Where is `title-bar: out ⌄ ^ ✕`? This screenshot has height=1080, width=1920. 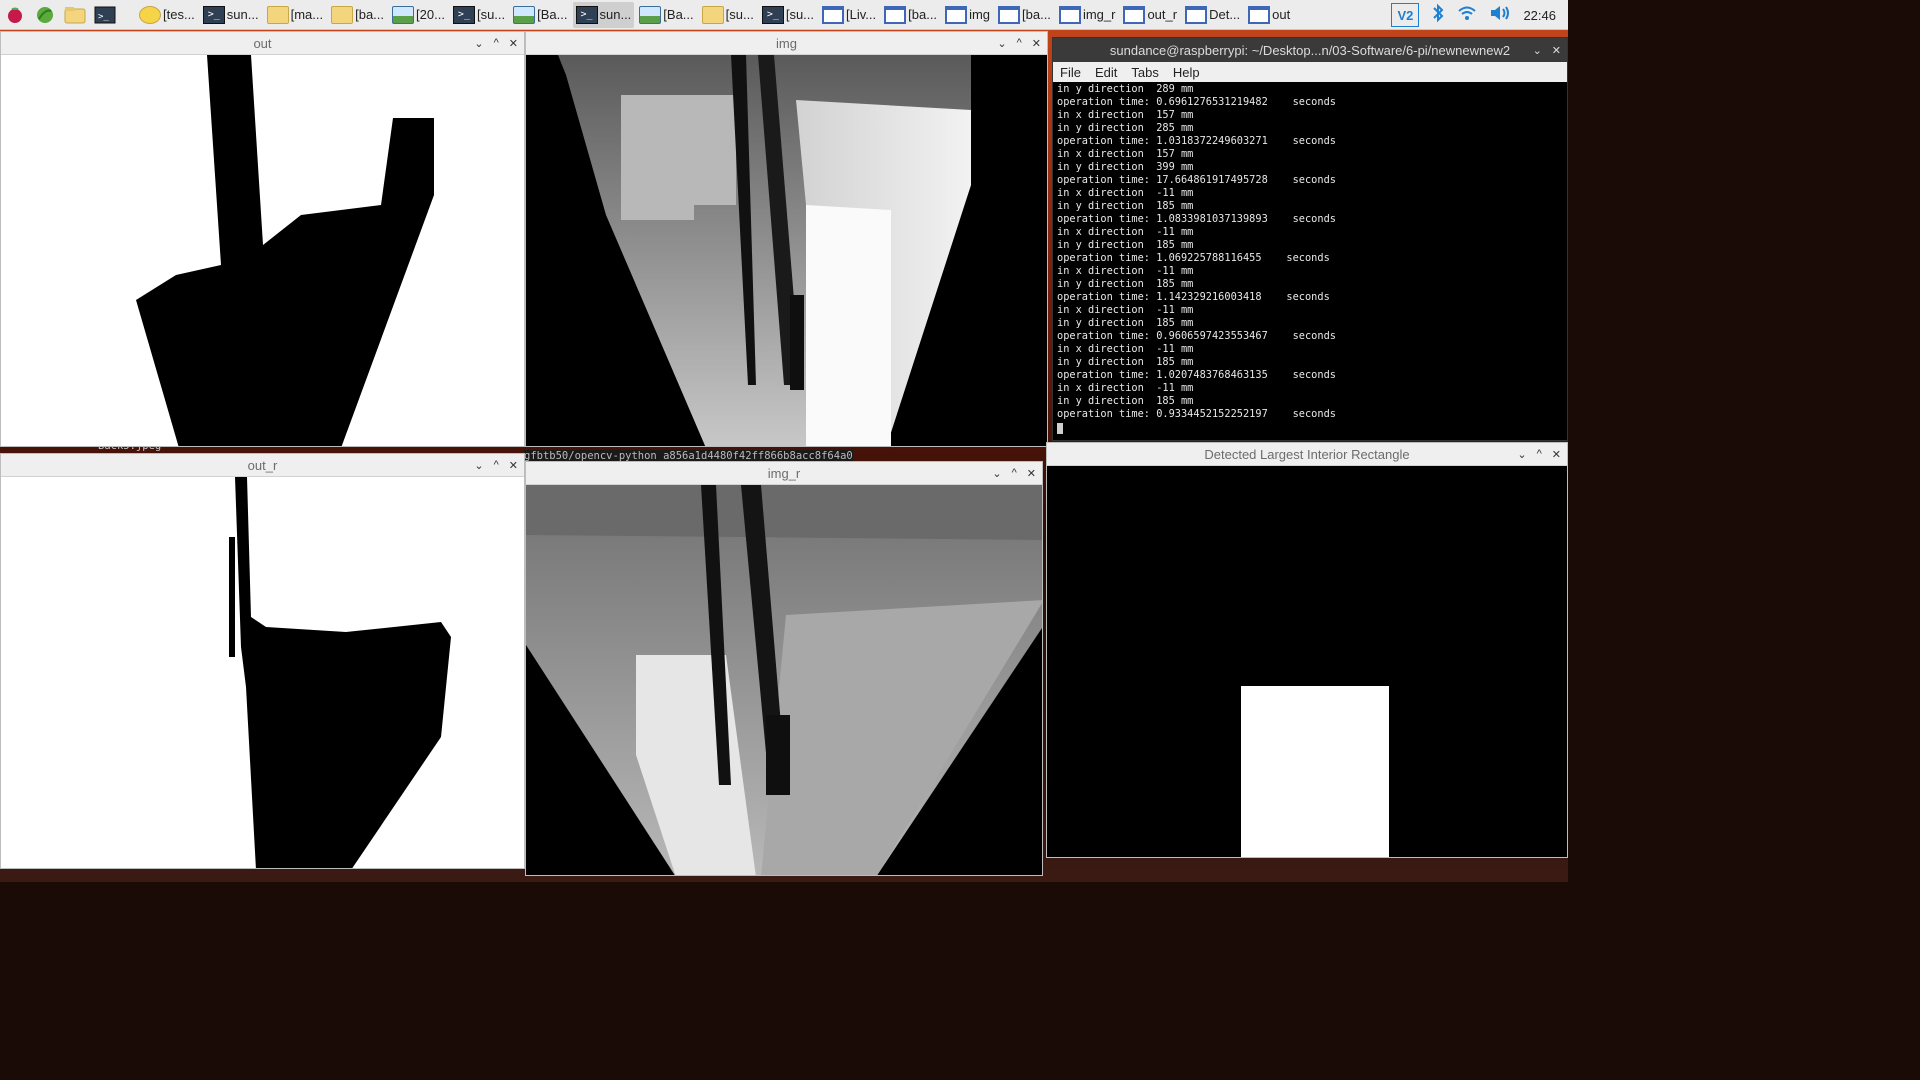
title-bar: out ⌄ ^ ✕ is located at coordinates (262, 43).